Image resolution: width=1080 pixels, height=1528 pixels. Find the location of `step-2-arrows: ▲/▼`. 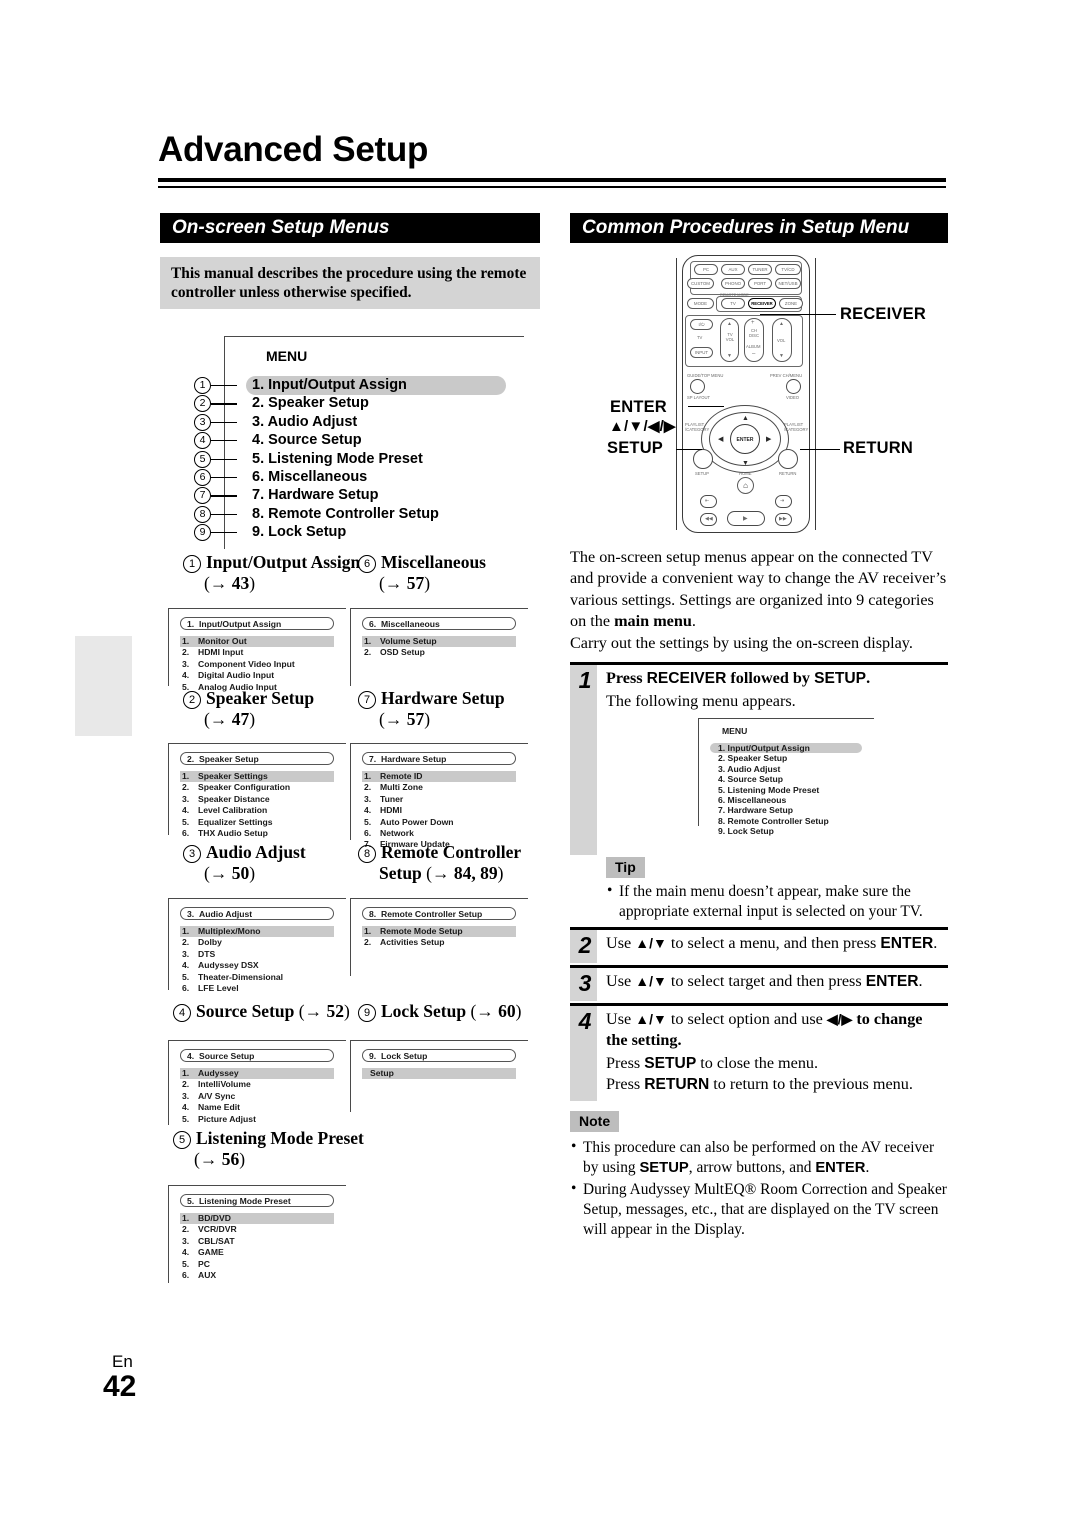

step-2-arrows: ▲/▼ is located at coordinates (651, 943).